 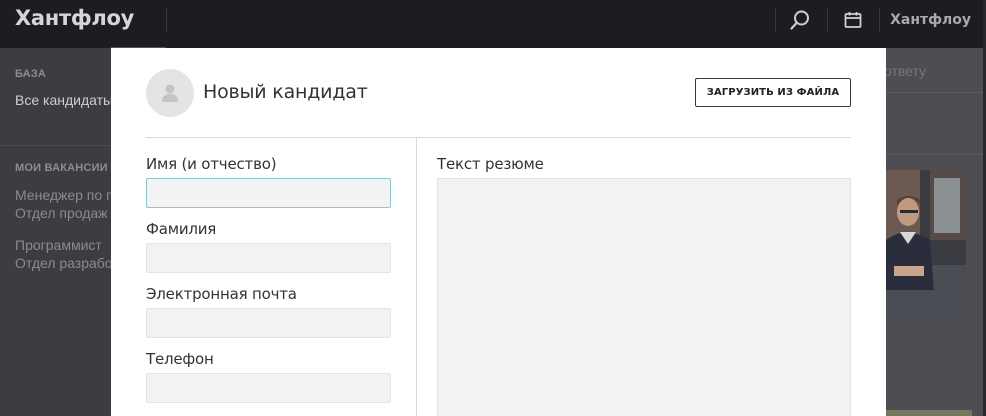 What do you see at coordinates (853, 20) in the screenshot?
I see `calendar-icon` at bounding box center [853, 20].